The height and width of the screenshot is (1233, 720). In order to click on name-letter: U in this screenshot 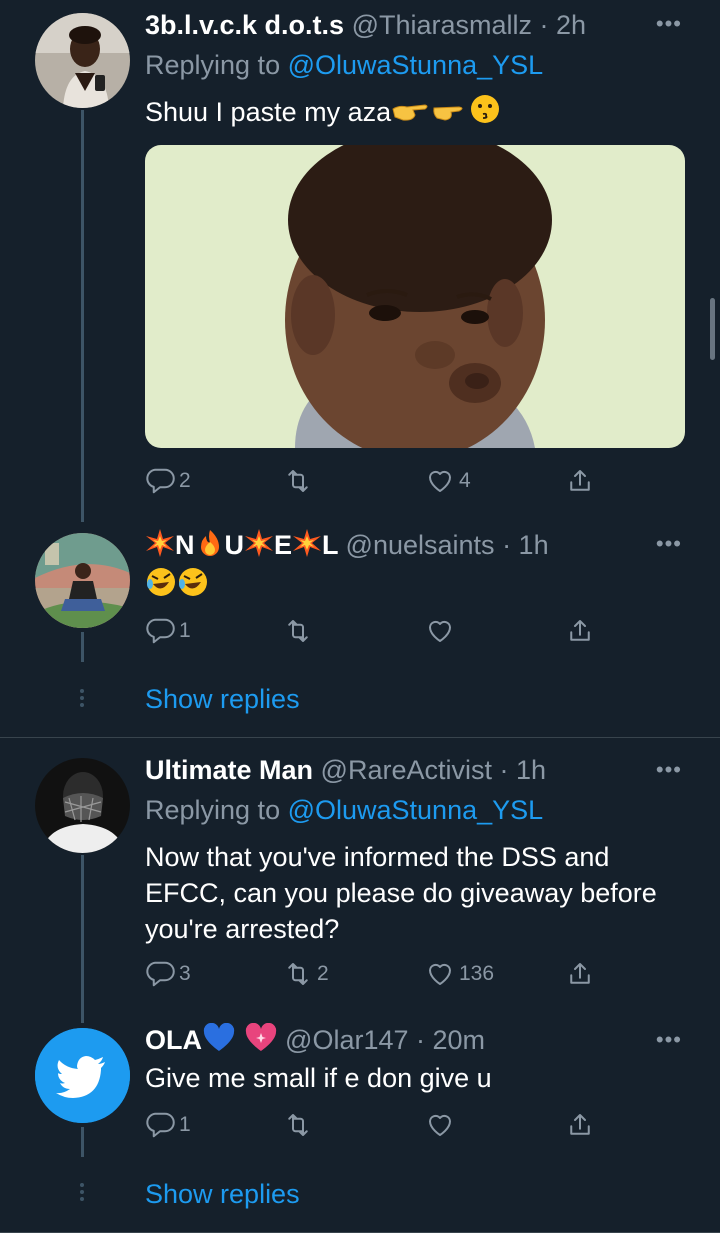, I will do `click(234, 545)`.